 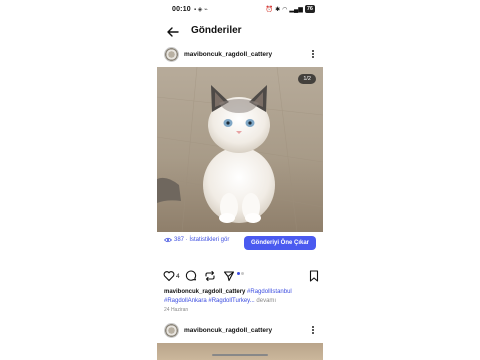 What do you see at coordinates (169, 276) in the screenshot?
I see `heart-icon` at bounding box center [169, 276].